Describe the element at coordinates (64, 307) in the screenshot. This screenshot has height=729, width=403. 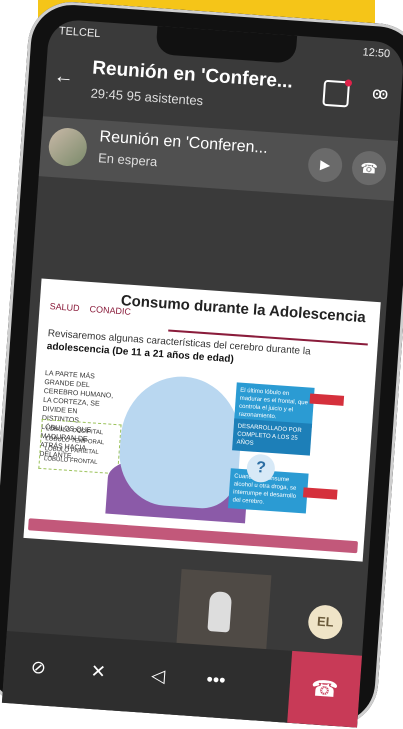
I see `salud-logo: SALUD` at that location.